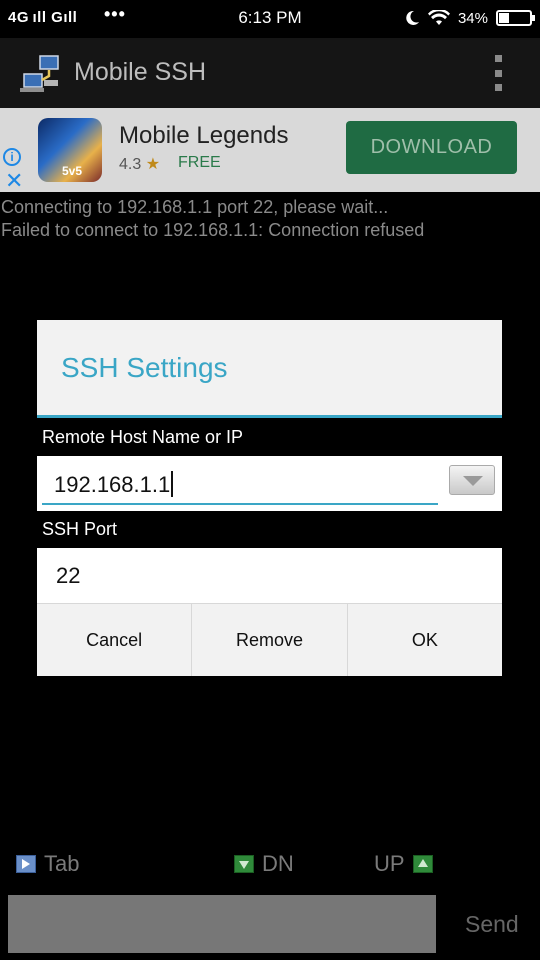  Describe the element at coordinates (515, 18) in the screenshot. I see `battery-icon` at that location.